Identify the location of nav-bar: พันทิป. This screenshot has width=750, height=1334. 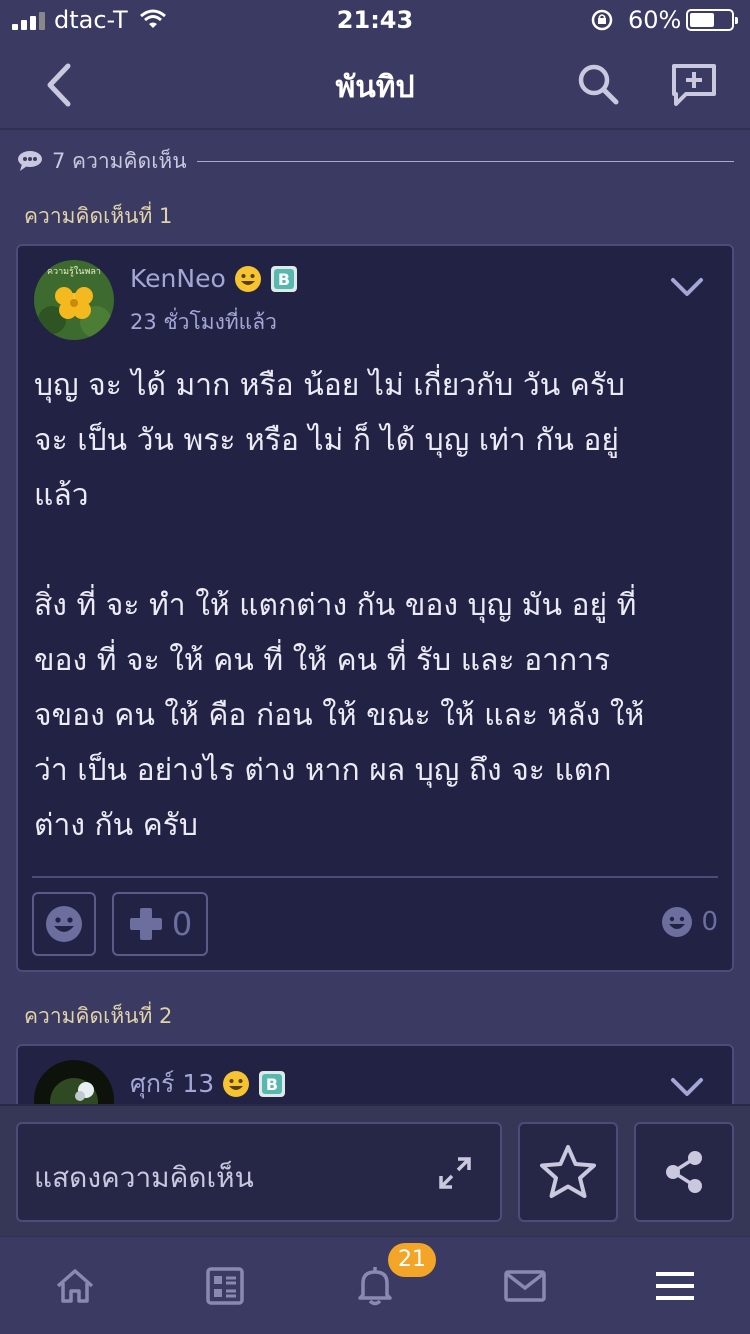
(375, 84).